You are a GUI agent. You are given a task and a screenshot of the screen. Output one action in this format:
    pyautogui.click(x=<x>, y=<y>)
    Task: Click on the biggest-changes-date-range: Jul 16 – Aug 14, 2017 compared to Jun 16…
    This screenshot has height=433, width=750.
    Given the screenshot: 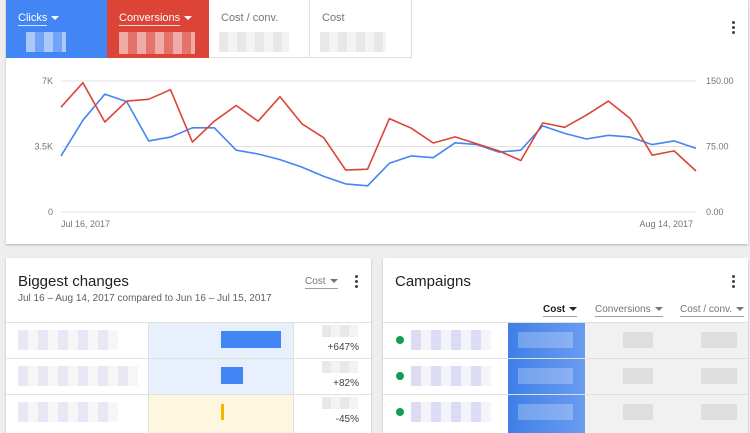 What is the action you would take?
    pyautogui.click(x=145, y=298)
    